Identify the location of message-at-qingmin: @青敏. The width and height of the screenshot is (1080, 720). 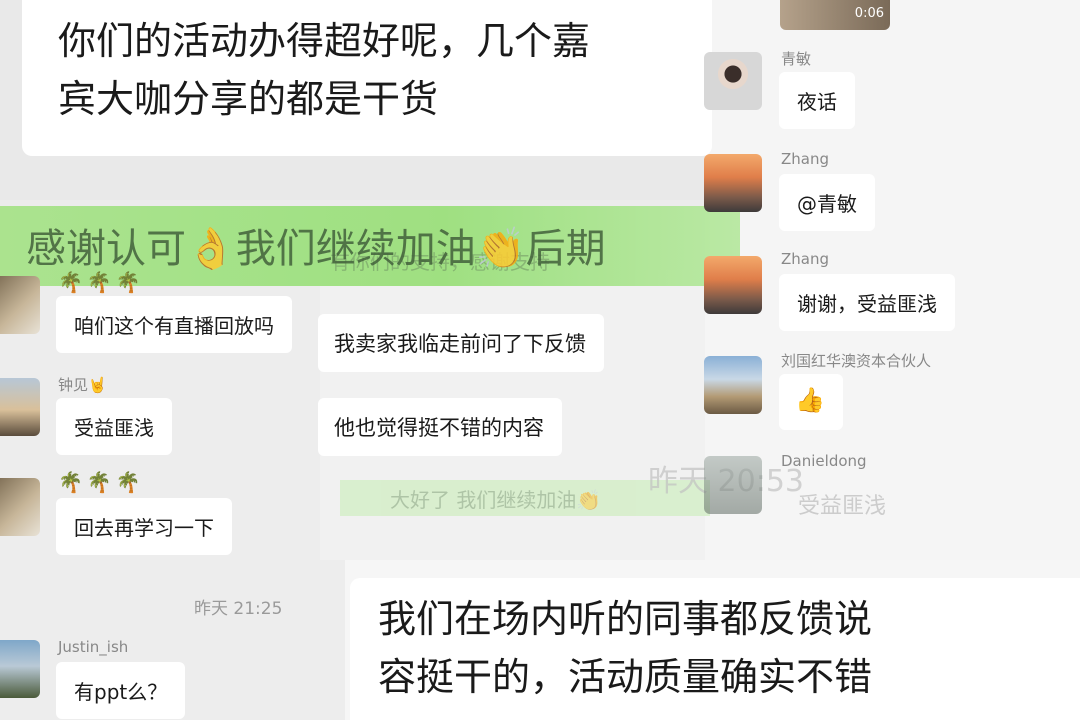
(827, 202).